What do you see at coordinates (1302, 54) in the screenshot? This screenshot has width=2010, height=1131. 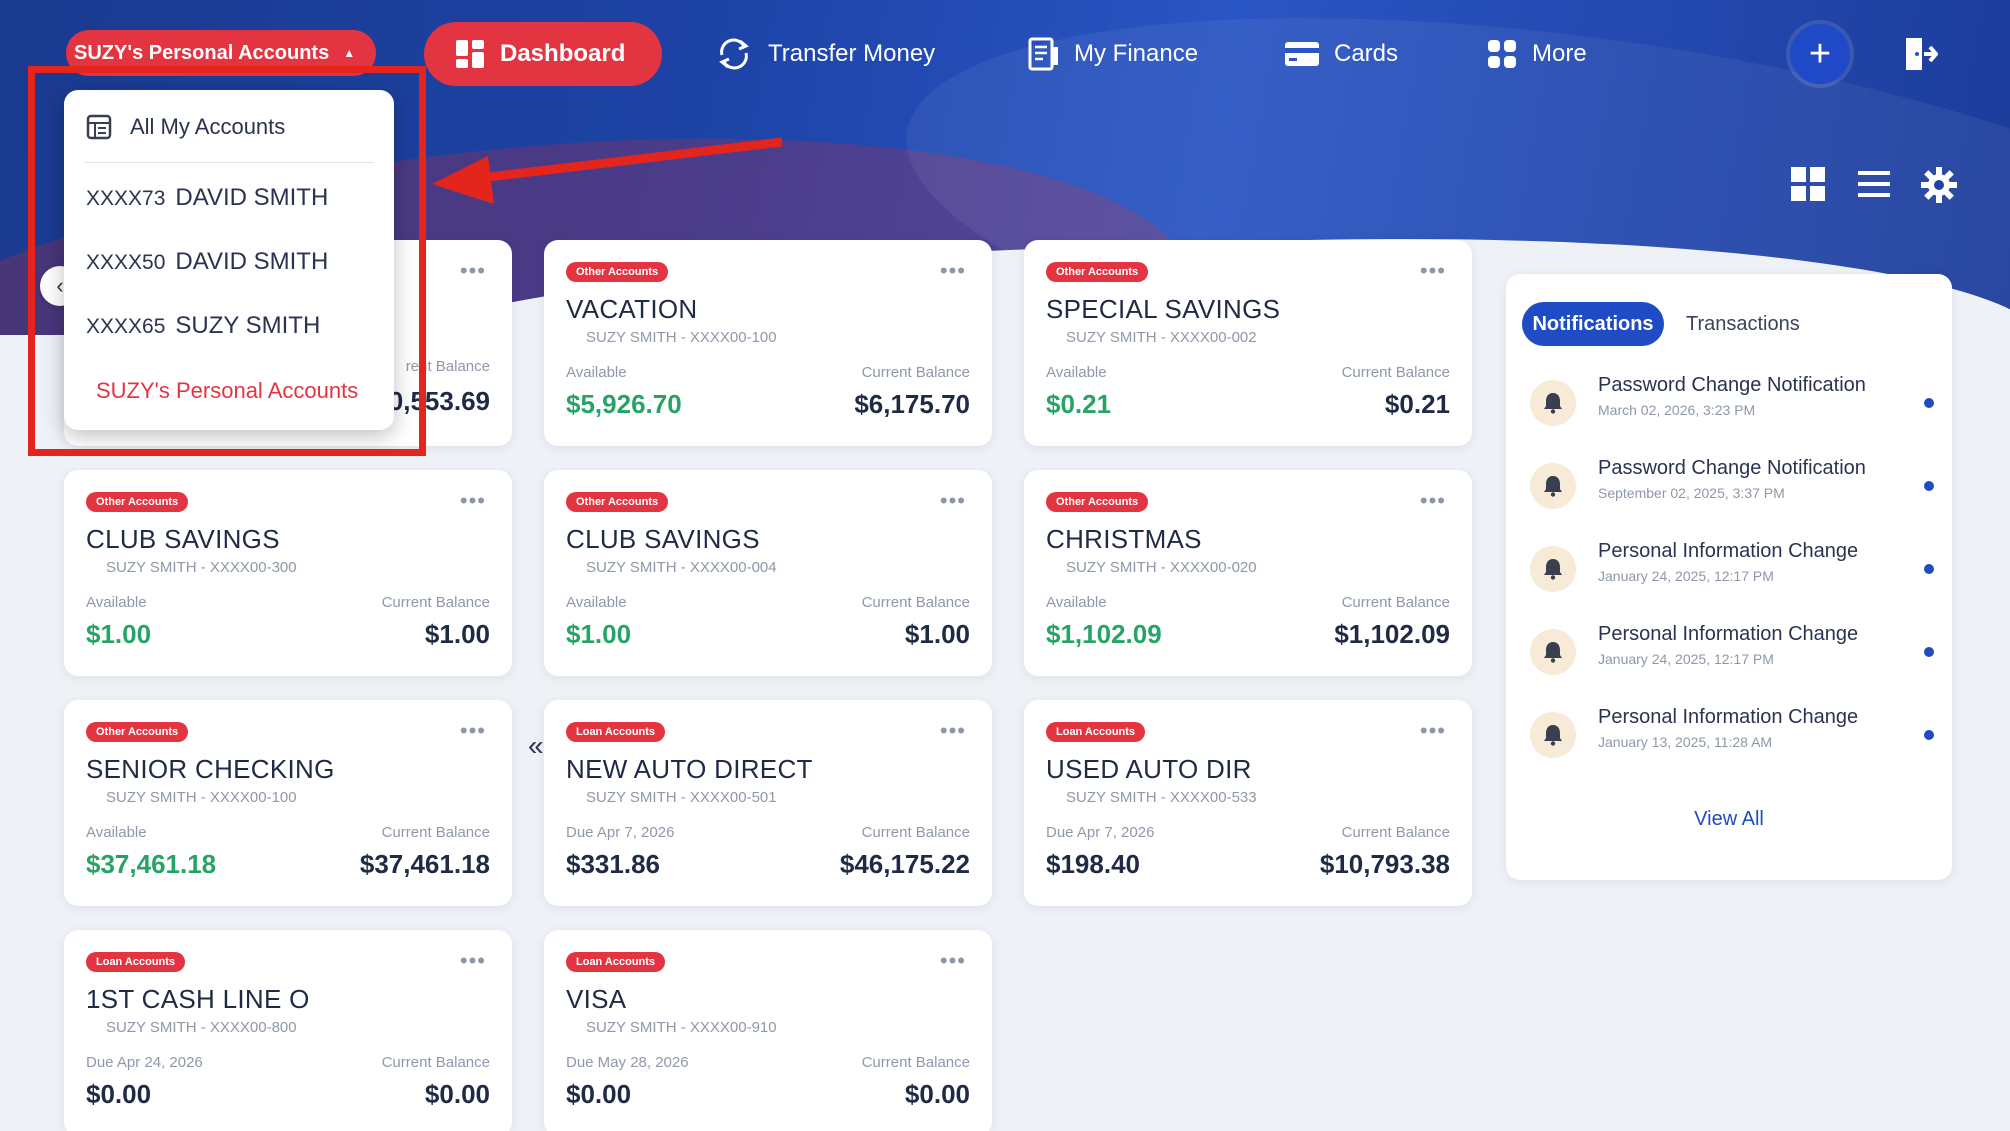 I see `credit-card-icon` at bounding box center [1302, 54].